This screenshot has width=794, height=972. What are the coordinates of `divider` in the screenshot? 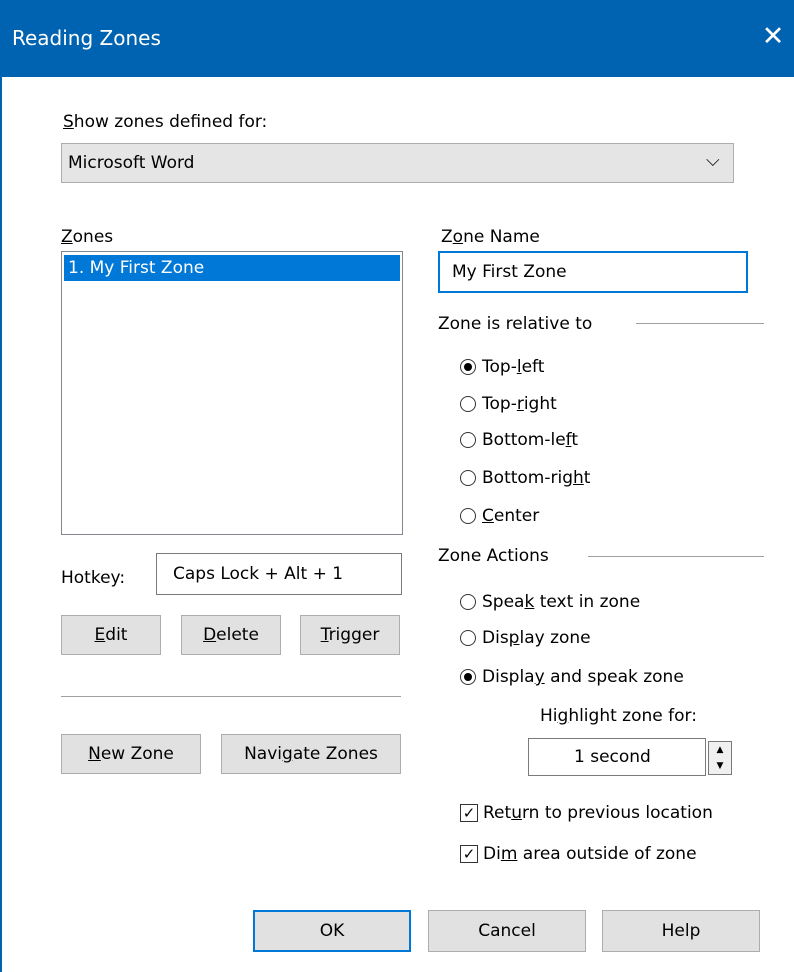 It's located at (231, 696).